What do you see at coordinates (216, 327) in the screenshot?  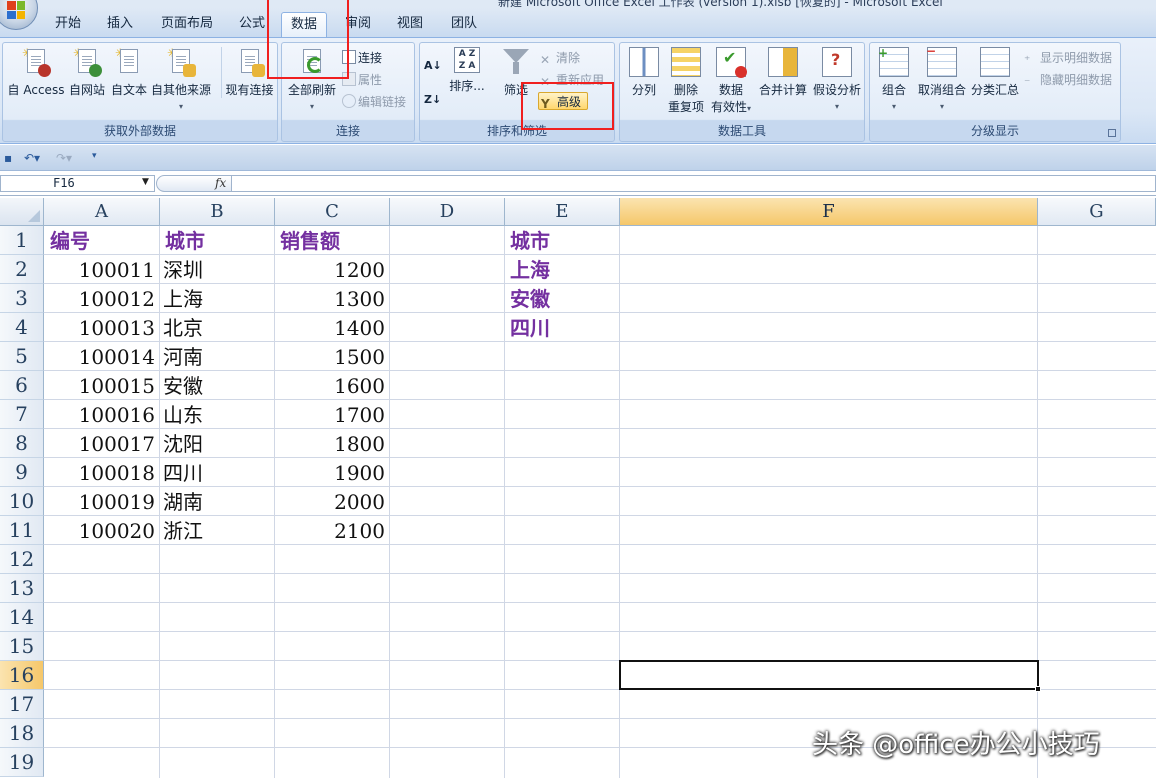 I see `cell-city: 北京` at bounding box center [216, 327].